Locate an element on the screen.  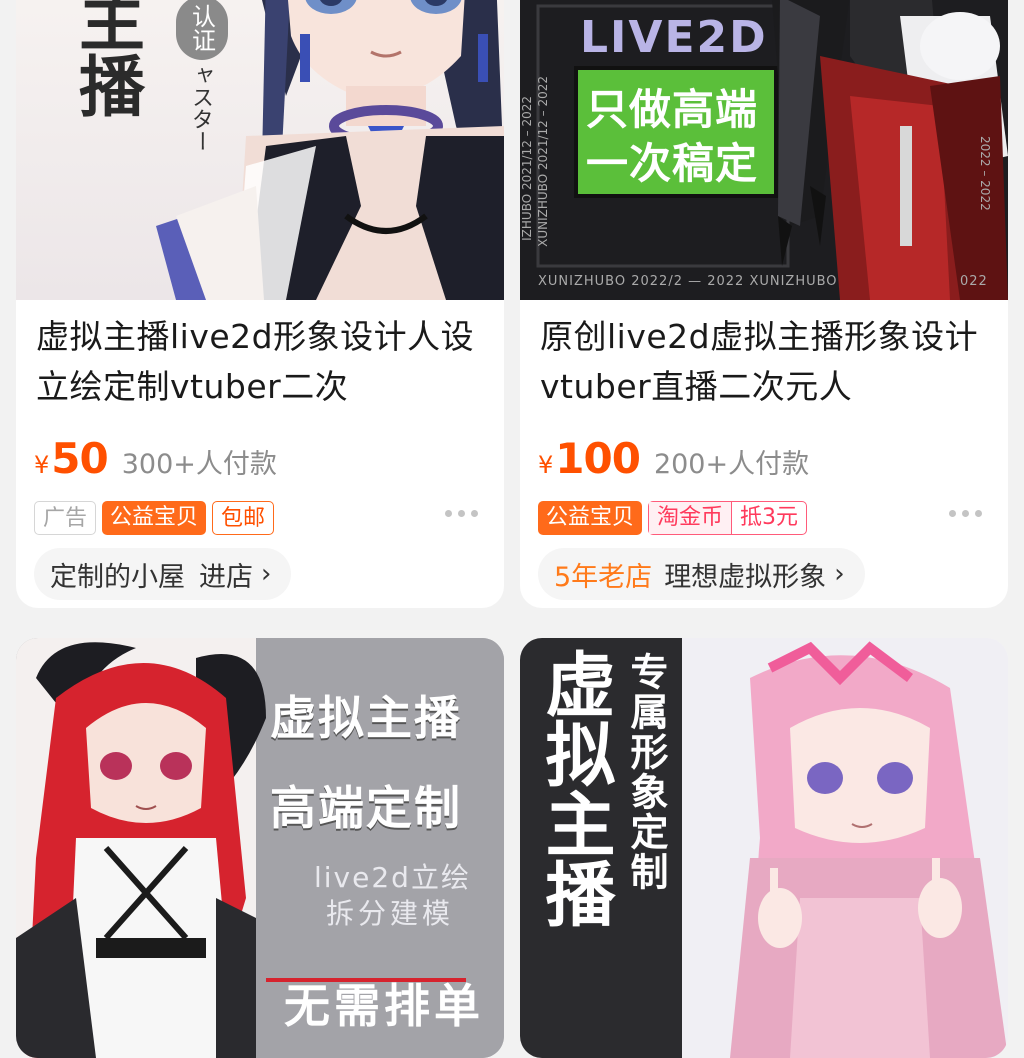
tag-row: 公益宝贝 淘金币 抵3元 is located at coordinates (673, 518).